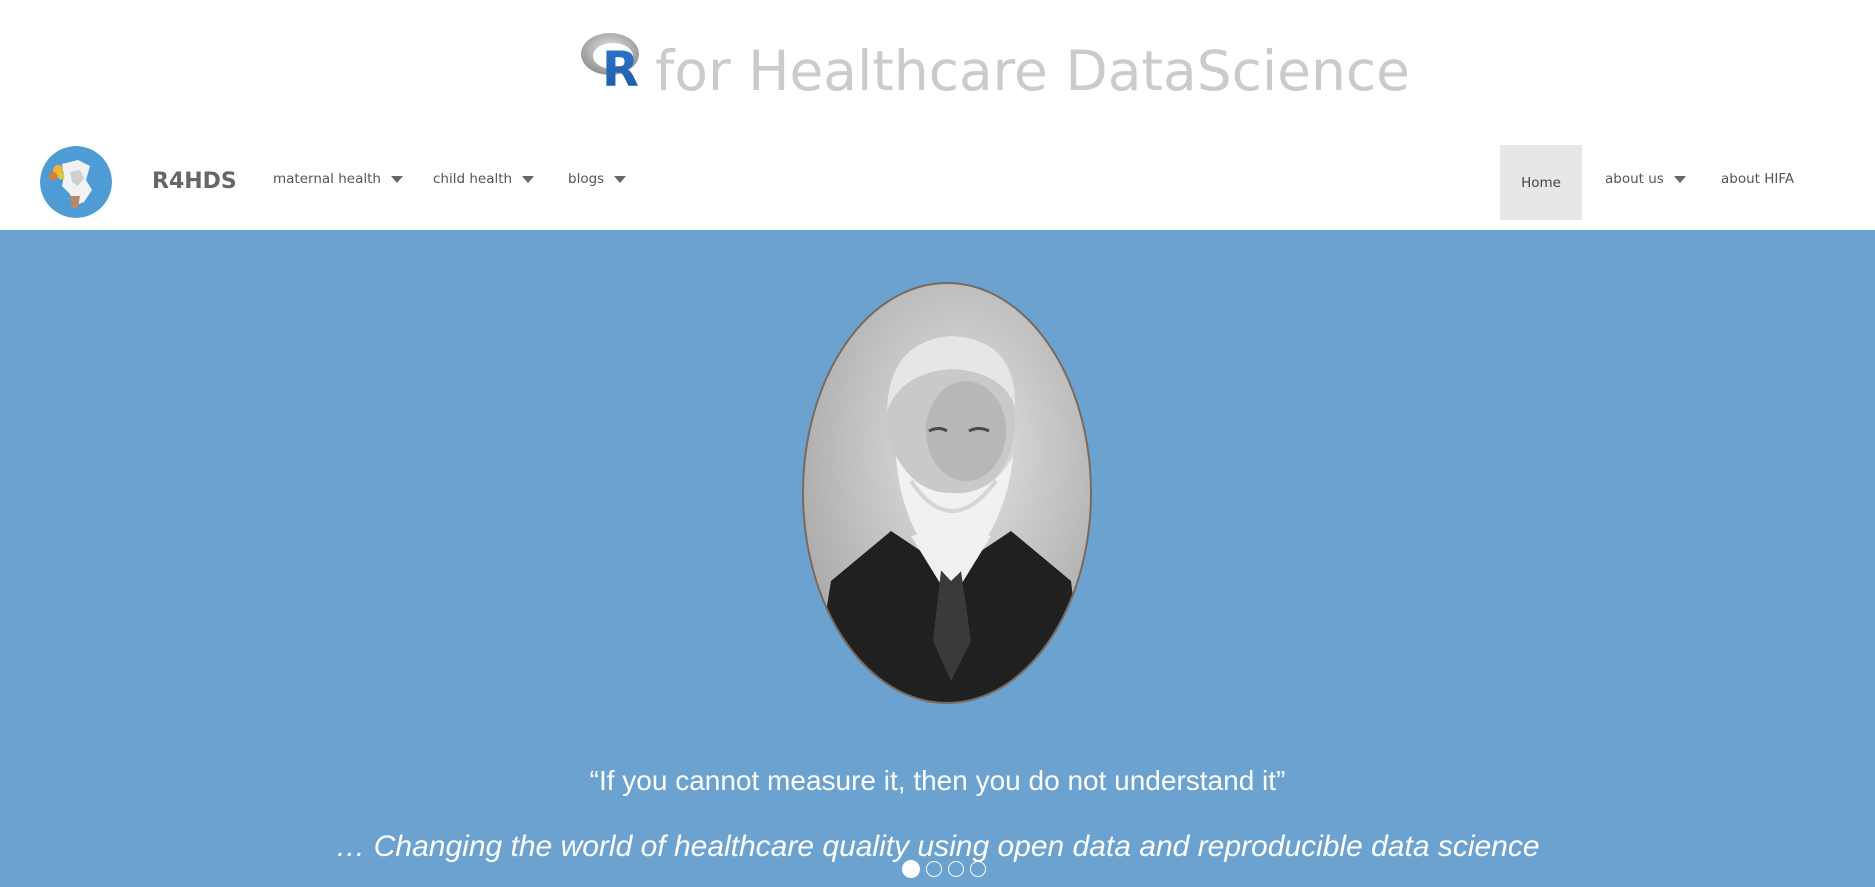  I want to click on nav-about-hifa: about HIFA, so click(1757, 179).